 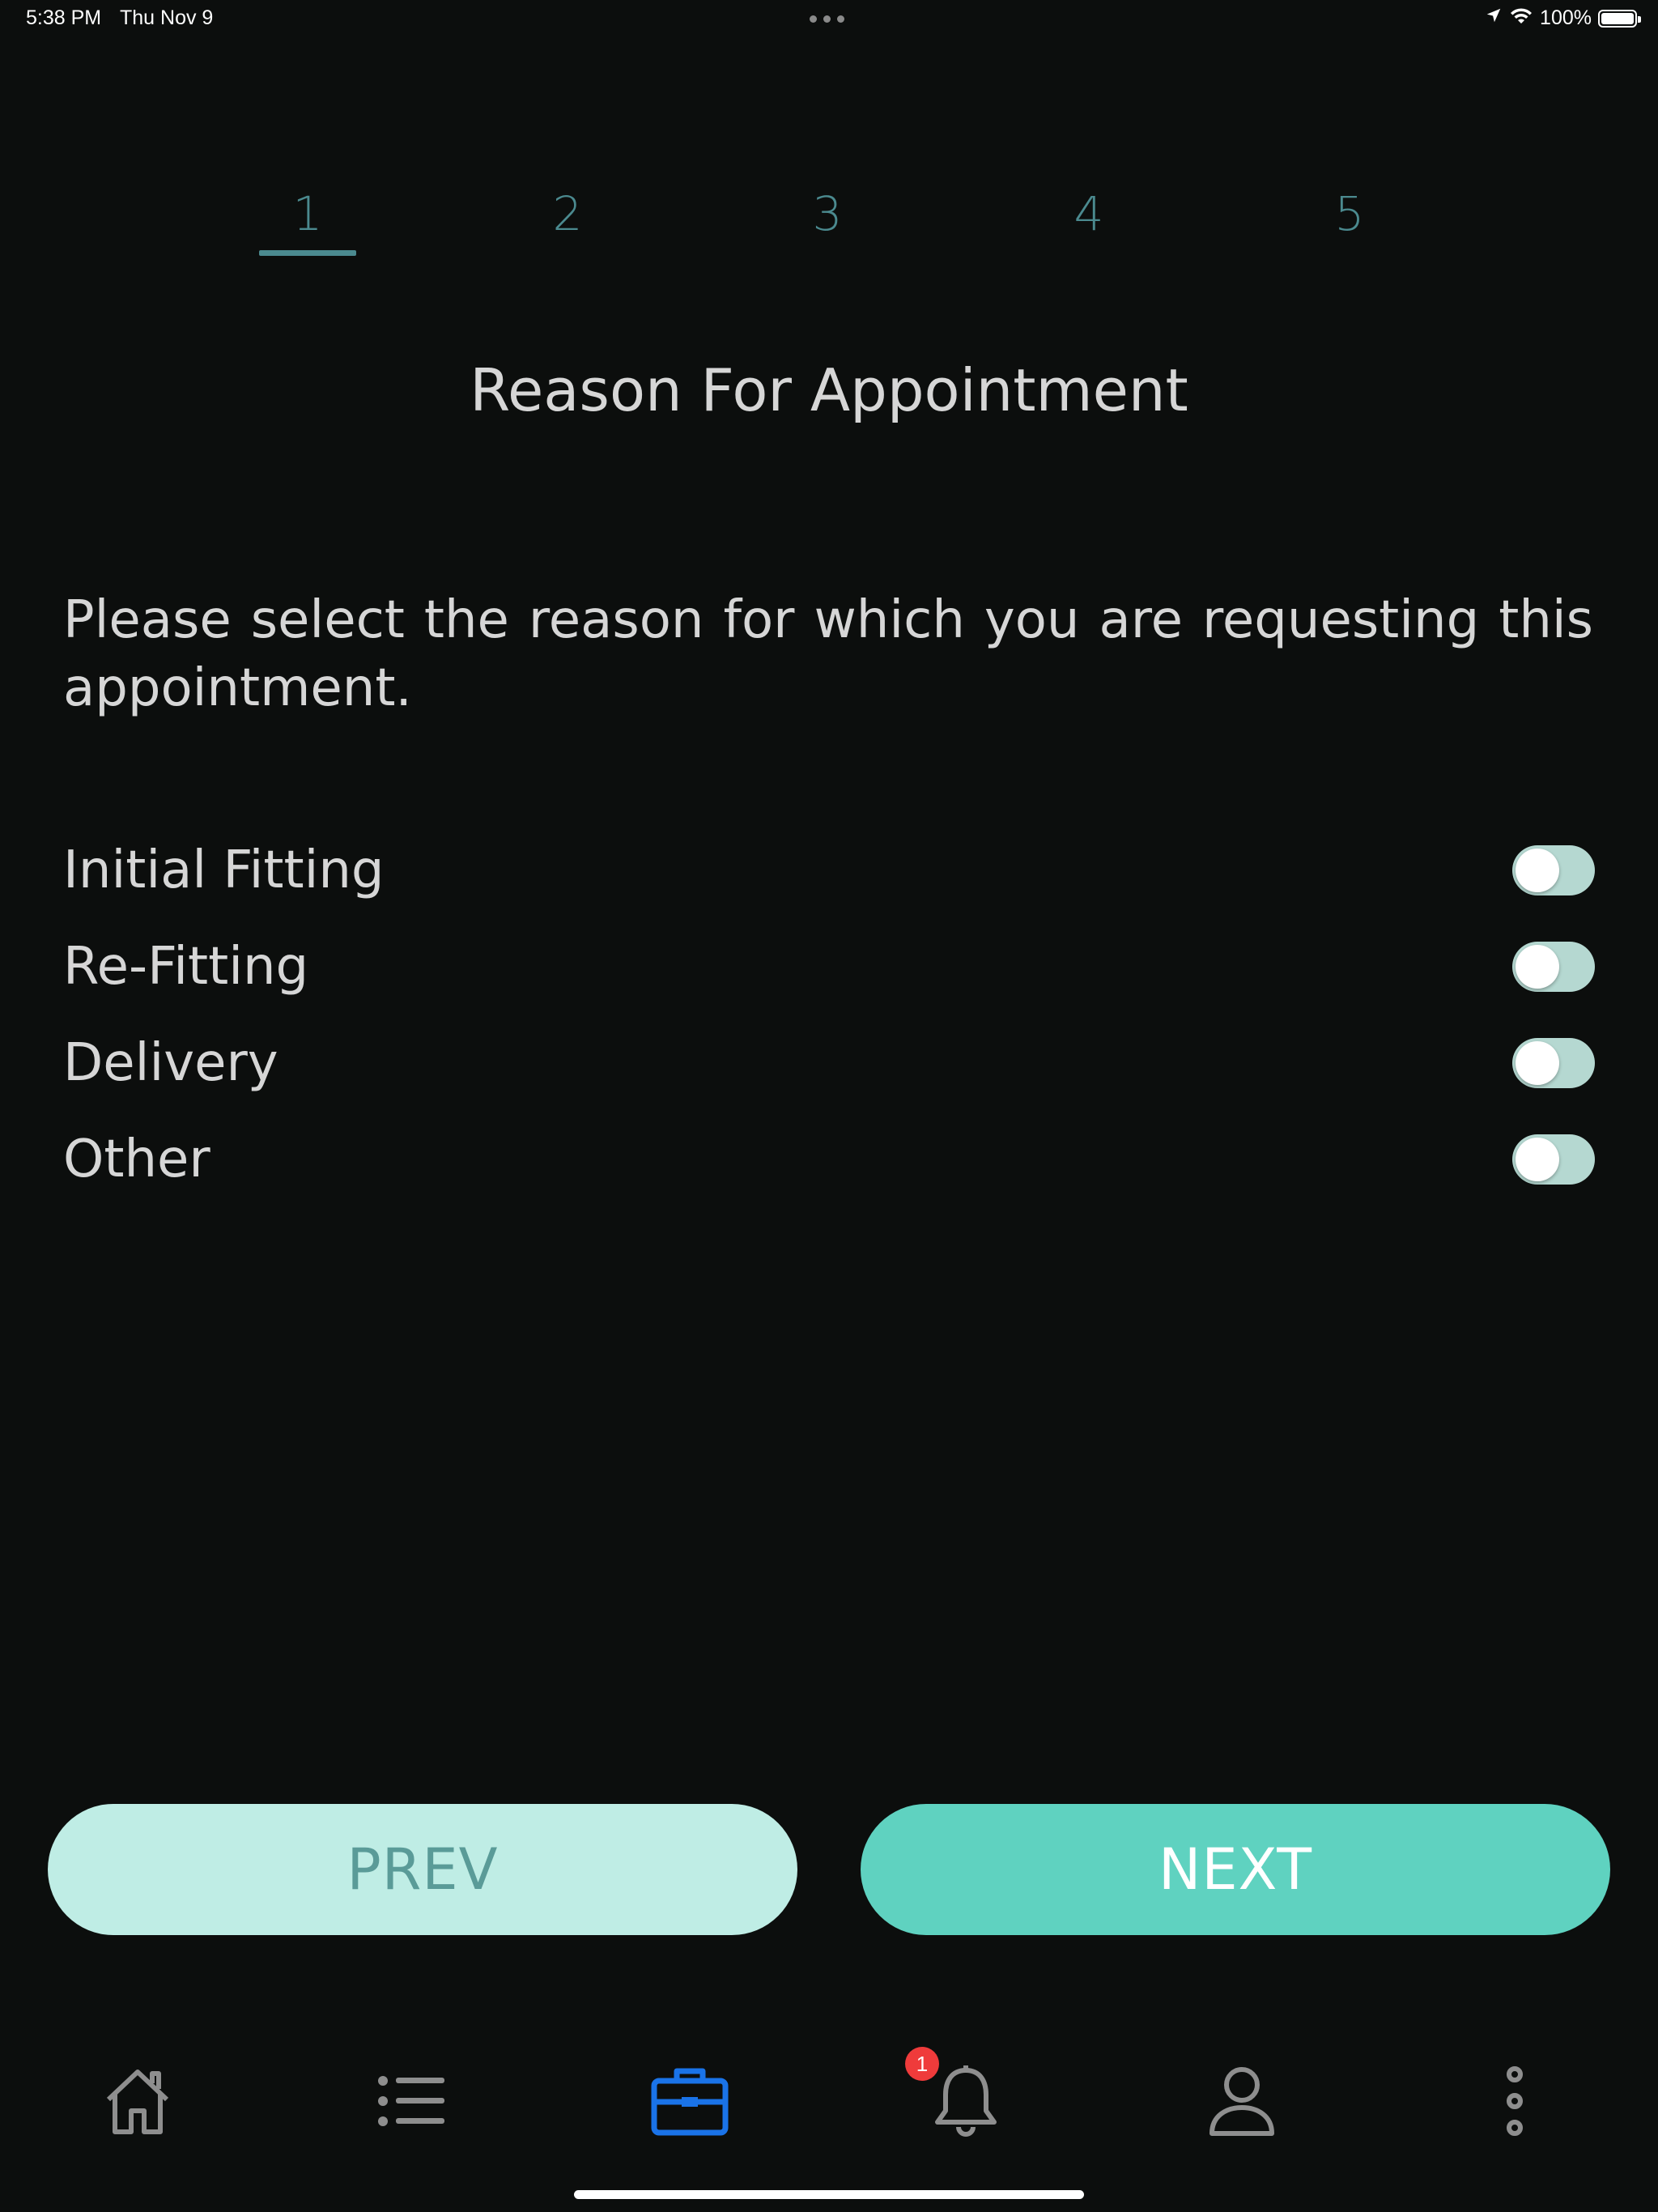 What do you see at coordinates (136, 1159) in the screenshot?
I see `option-label: Other` at bounding box center [136, 1159].